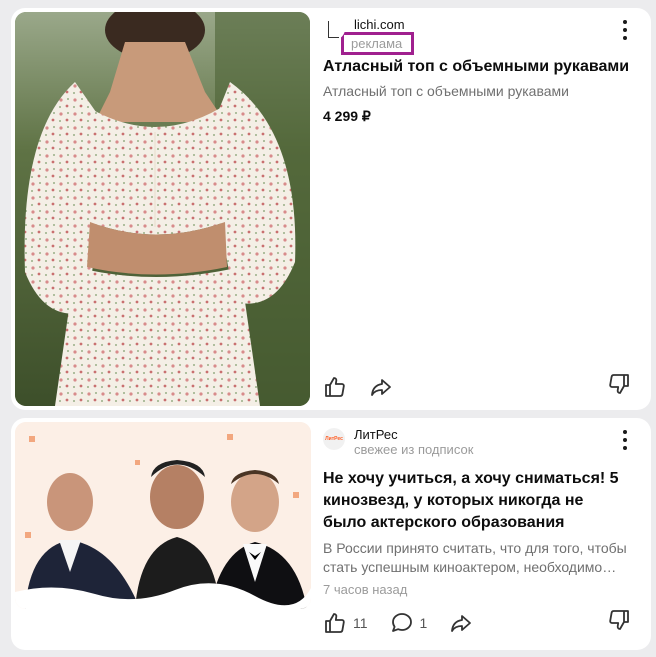 This screenshot has height=657, width=656. I want to click on ad-label: реклама, so click(378, 43).